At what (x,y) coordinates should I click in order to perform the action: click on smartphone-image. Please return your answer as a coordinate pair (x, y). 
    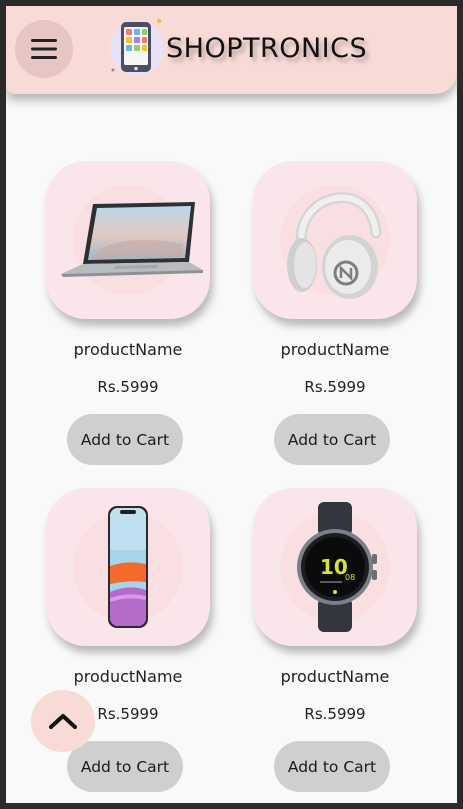
    Looking at the image, I should click on (128, 567).